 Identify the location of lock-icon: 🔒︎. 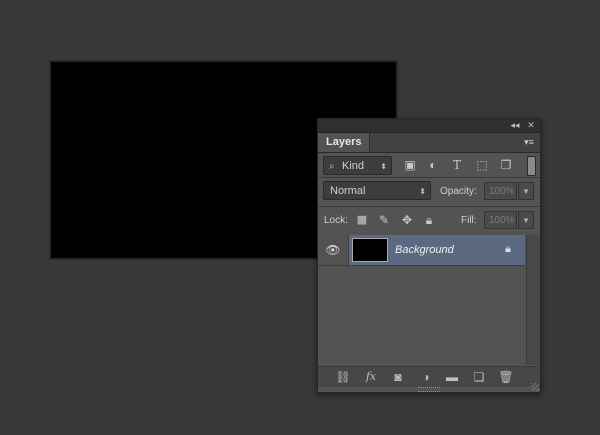
(508, 249).